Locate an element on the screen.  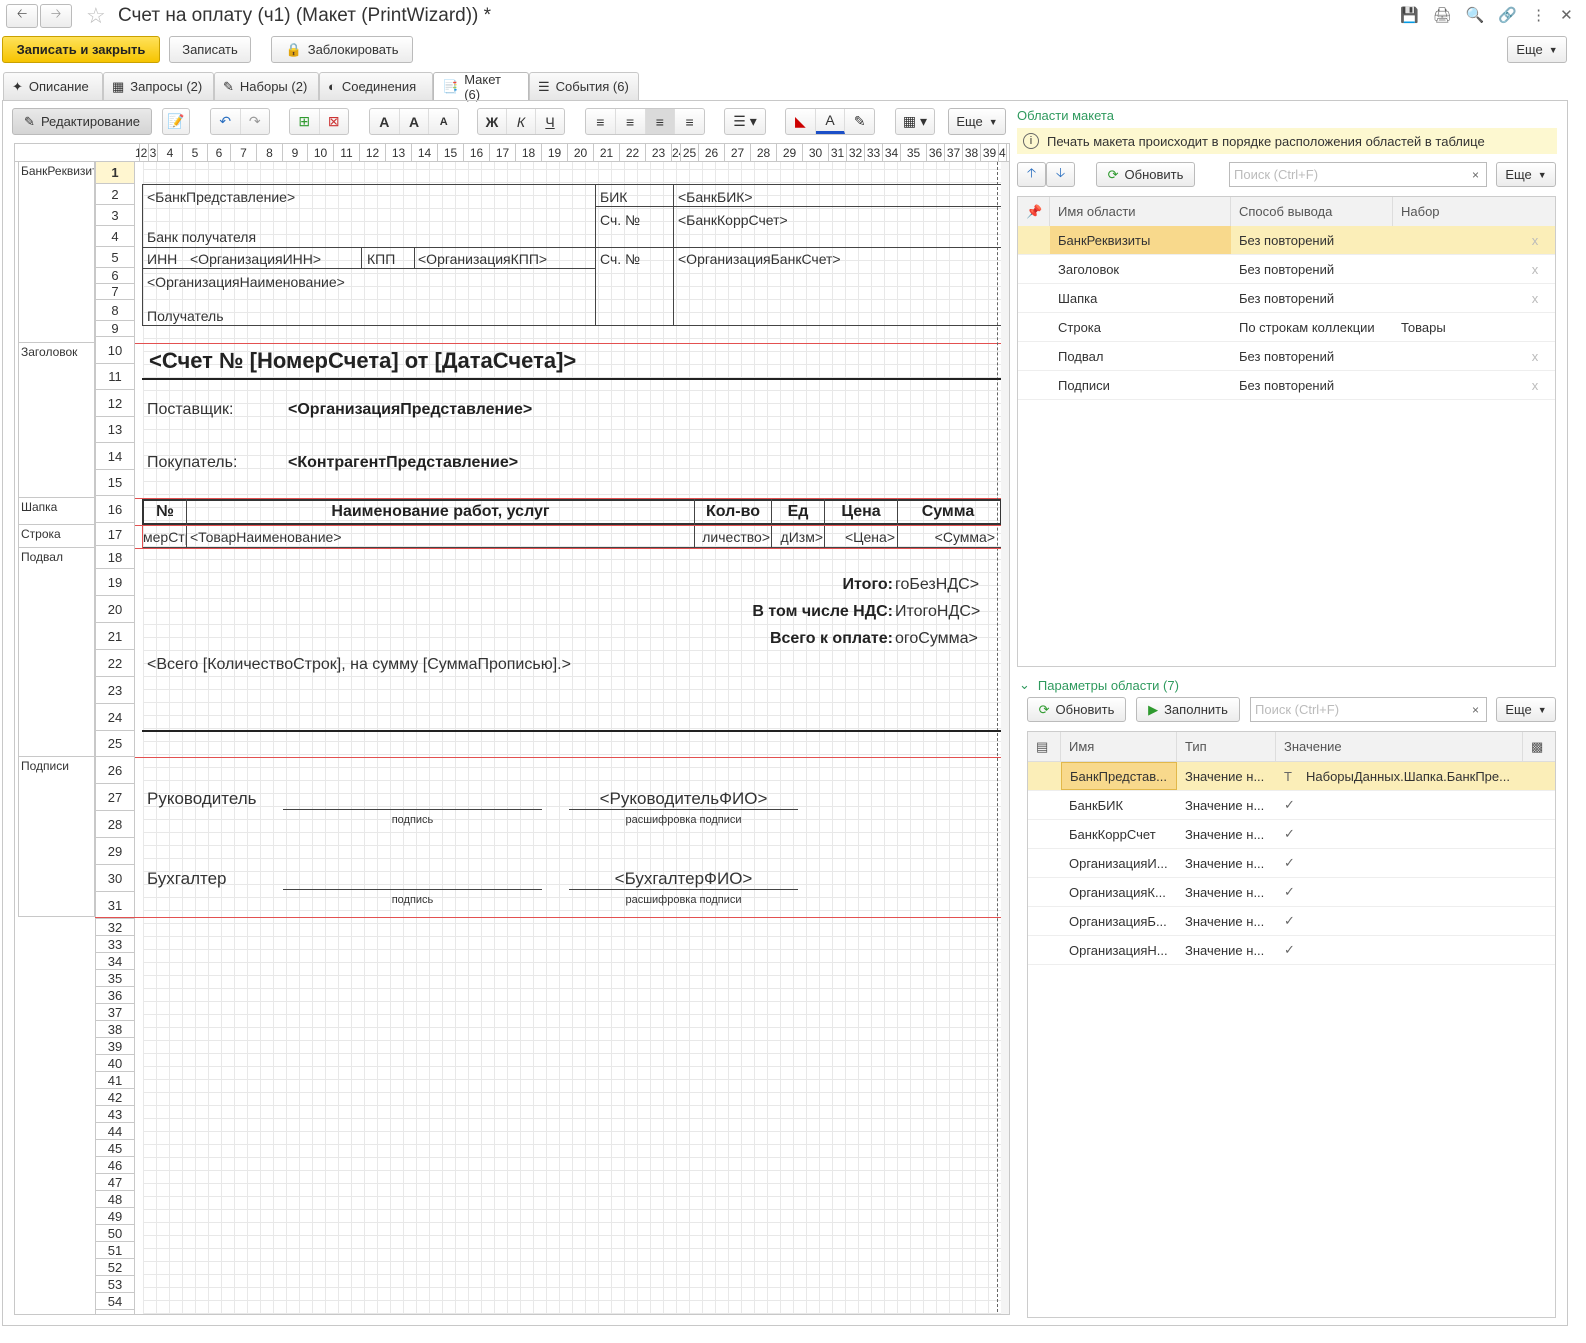
font-increase-icon: A is located at coordinates (415, 121).